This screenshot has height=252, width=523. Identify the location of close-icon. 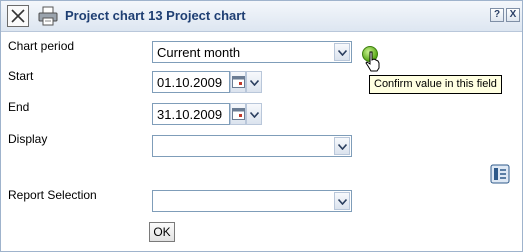
(18, 16).